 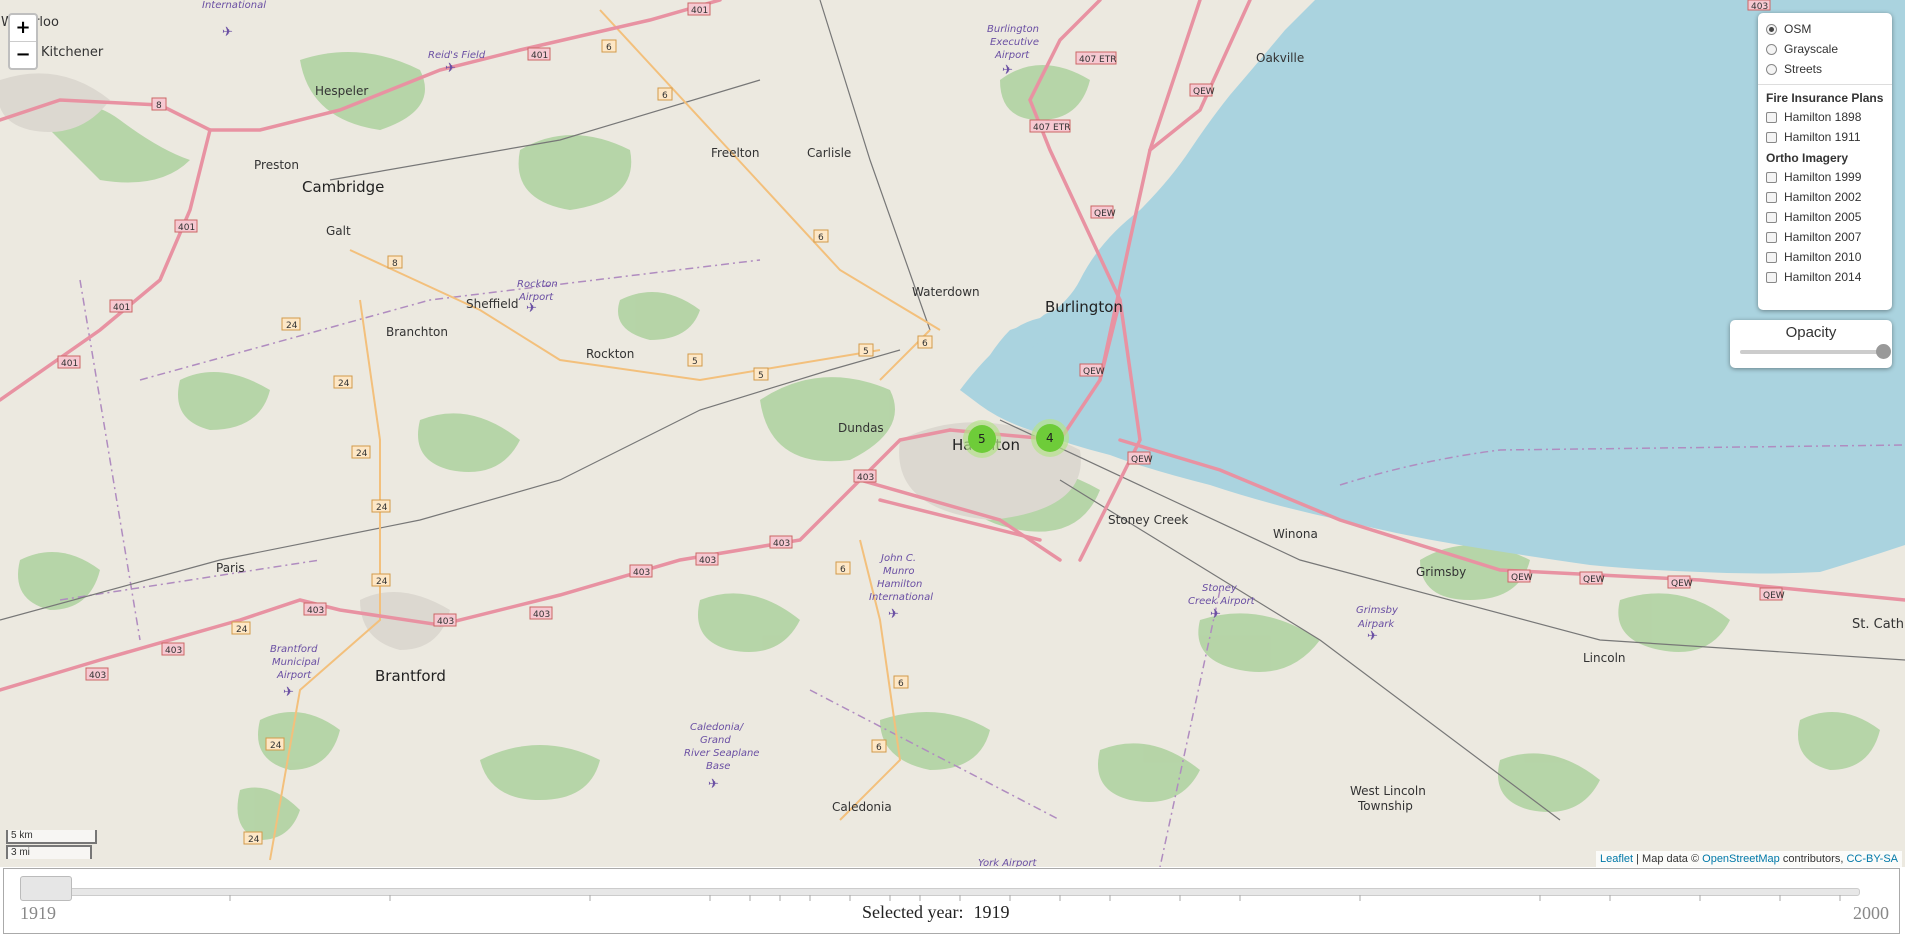 I want to click on overlay-hamilton-2010: Hamilton 2010, so click(x=1825, y=257).